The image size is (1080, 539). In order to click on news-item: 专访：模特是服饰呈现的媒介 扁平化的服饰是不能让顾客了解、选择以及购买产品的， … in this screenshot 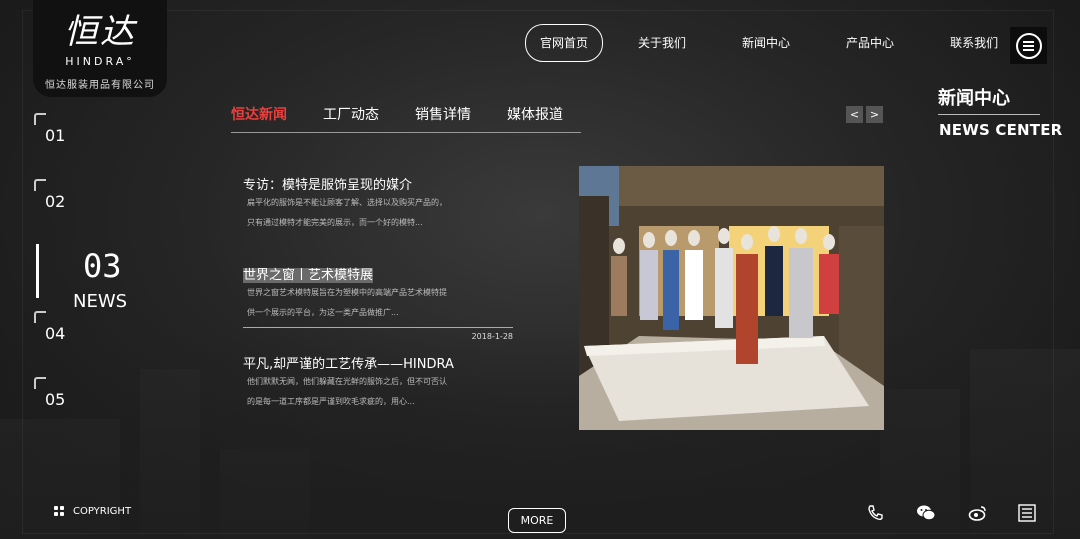, I will do `click(378, 203)`.